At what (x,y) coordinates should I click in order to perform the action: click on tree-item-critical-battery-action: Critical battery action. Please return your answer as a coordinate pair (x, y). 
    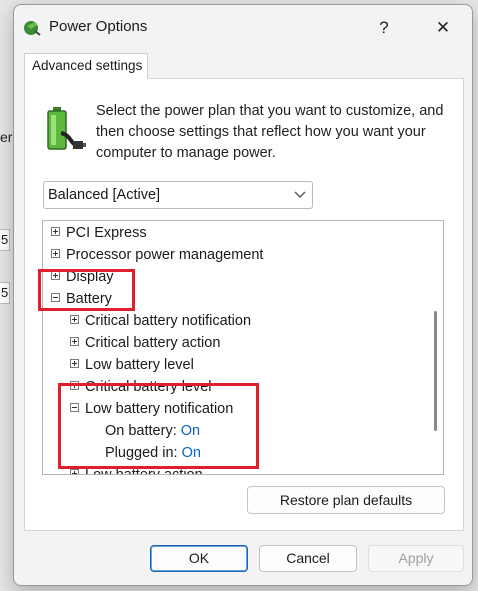
    Looking at the image, I should click on (145, 343).